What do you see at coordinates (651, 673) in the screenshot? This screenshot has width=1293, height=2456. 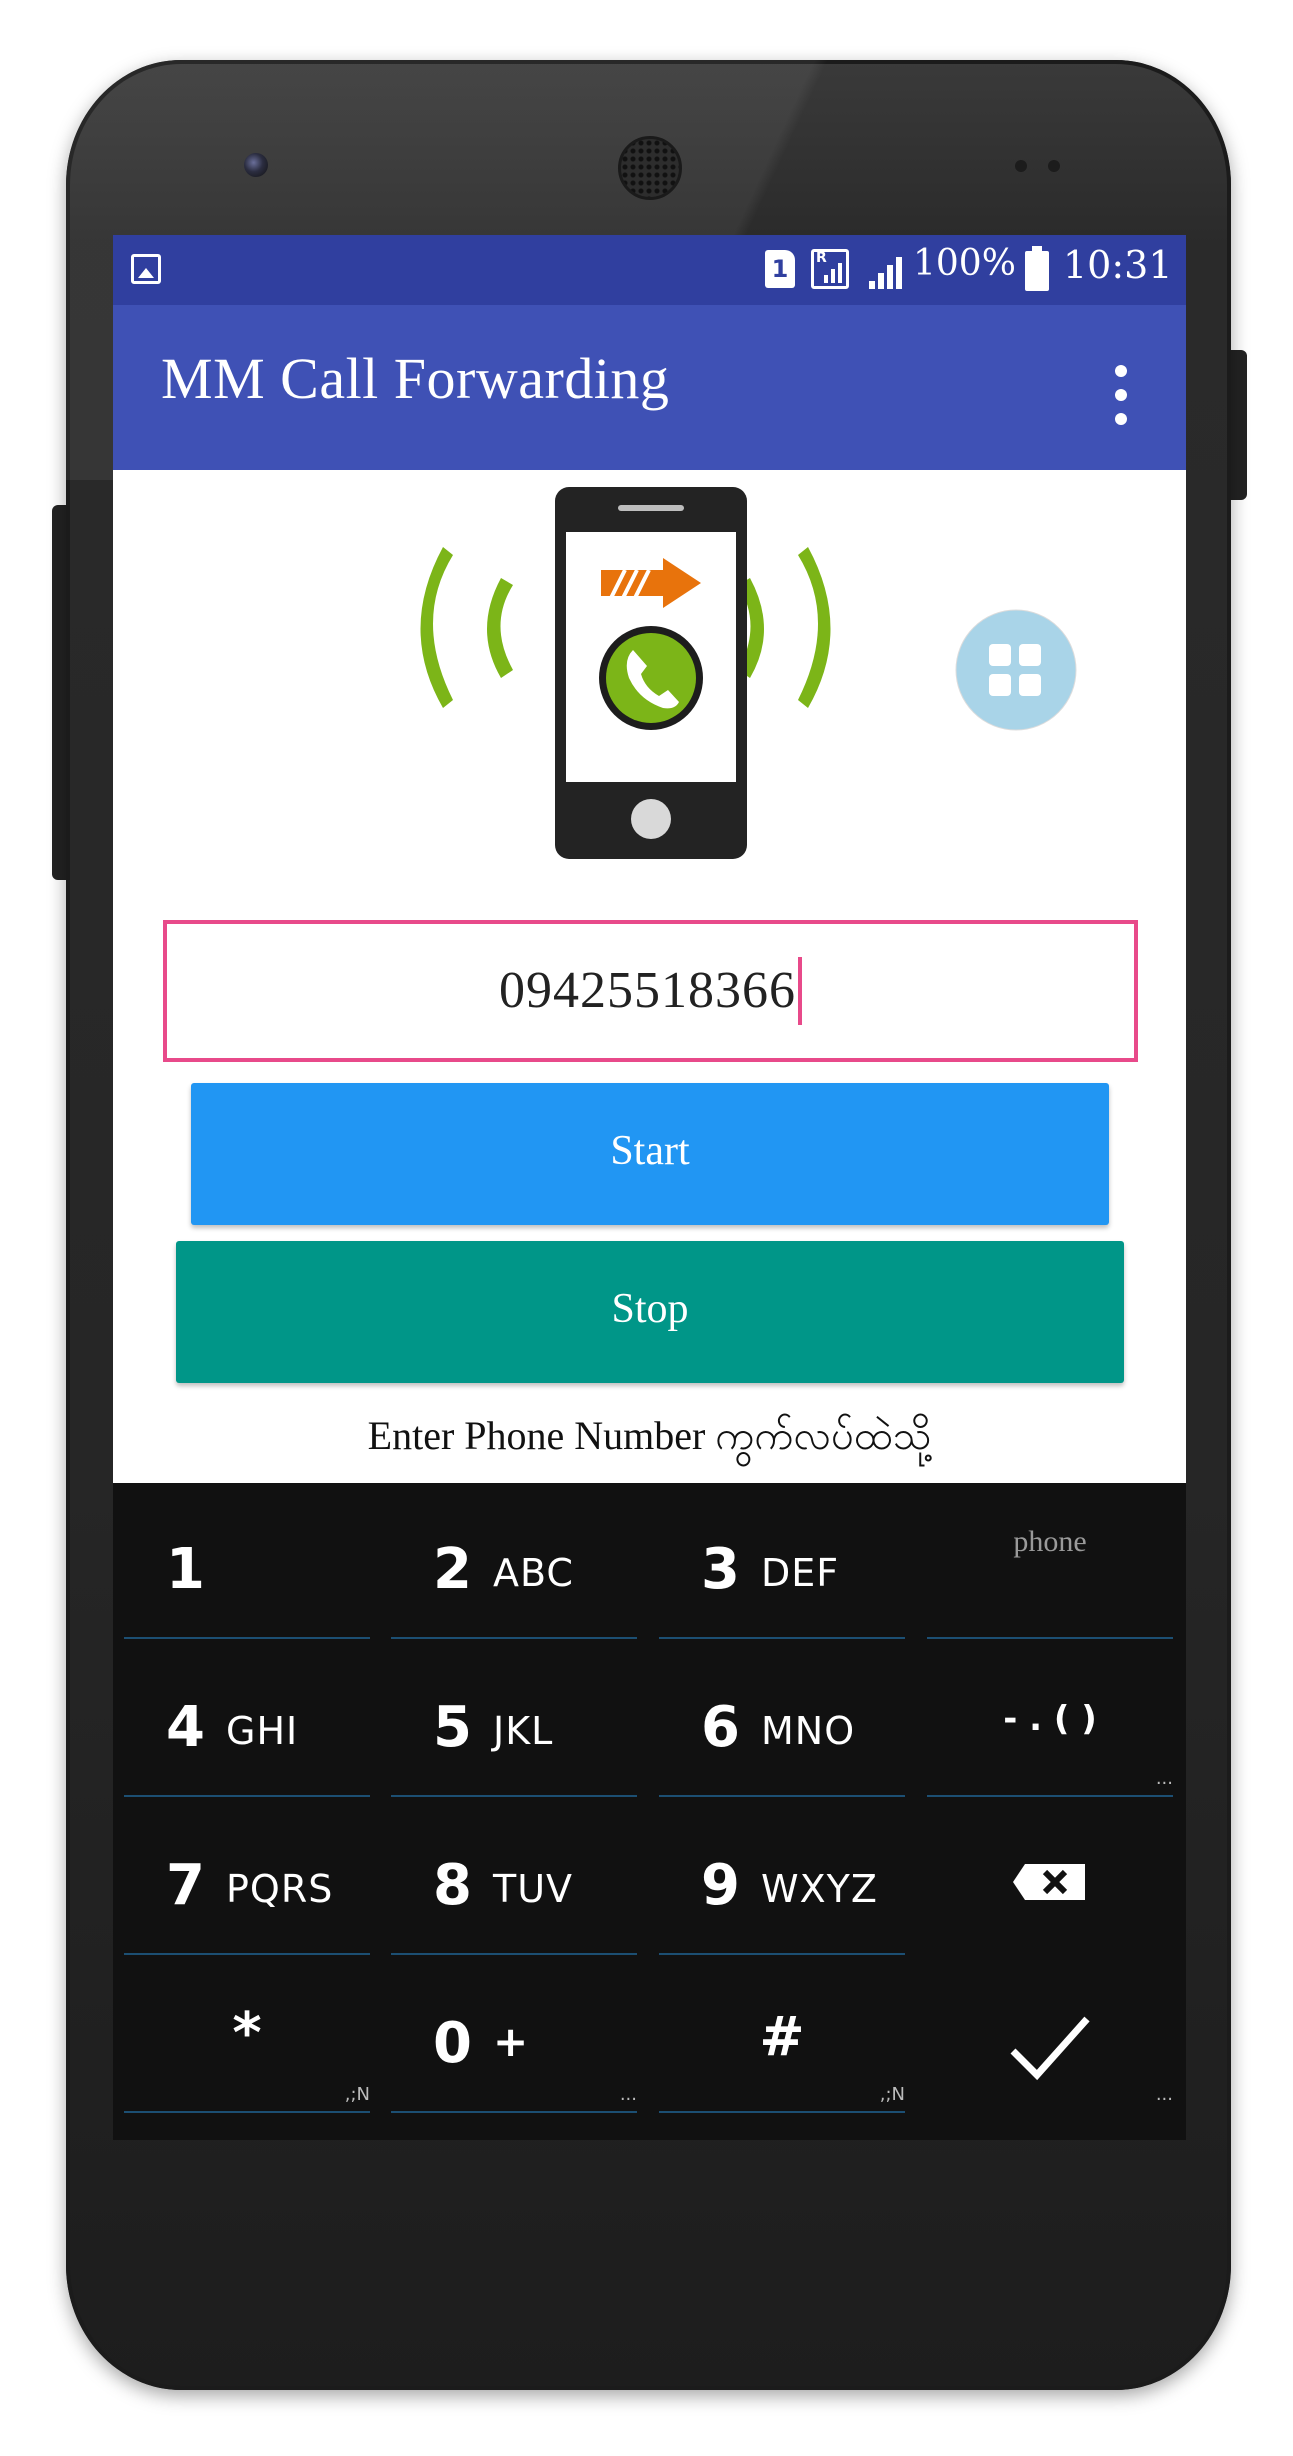 I see `call-forward-phone-icon` at bounding box center [651, 673].